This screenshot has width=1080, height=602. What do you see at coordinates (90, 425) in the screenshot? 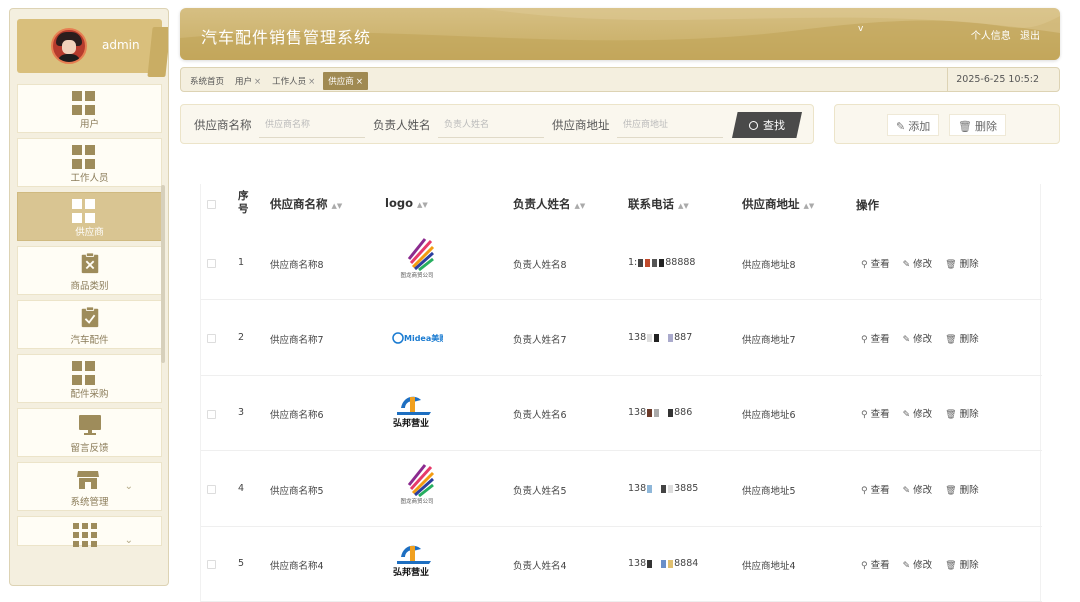
I see `monitor-icon` at bounding box center [90, 425].